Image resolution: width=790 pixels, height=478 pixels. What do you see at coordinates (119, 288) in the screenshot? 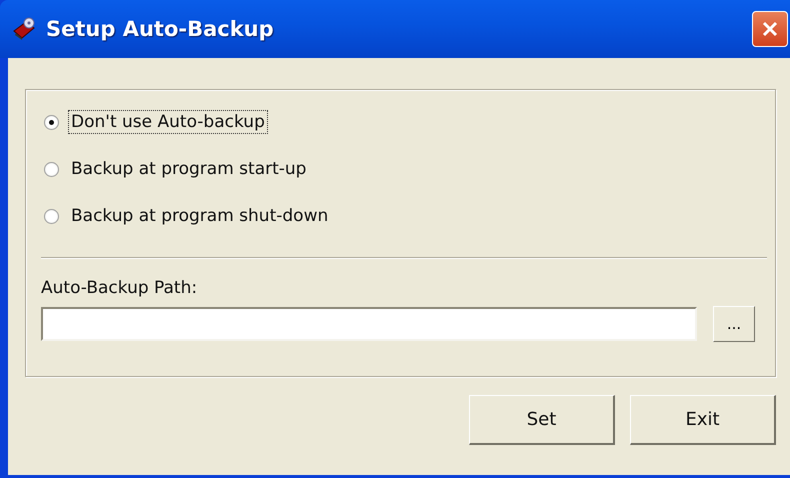
I see `path-label: Auto-Backup Path:` at bounding box center [119, 288].